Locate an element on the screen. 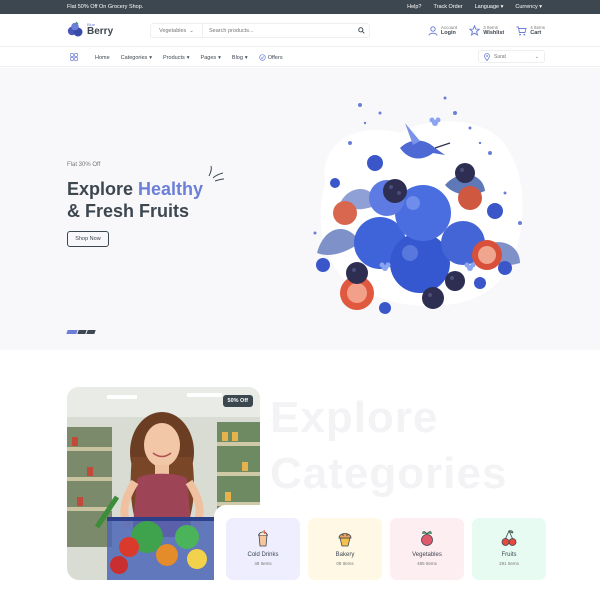 The image size is (600, 600). language-label: Language is located at coordinates (487, 7).